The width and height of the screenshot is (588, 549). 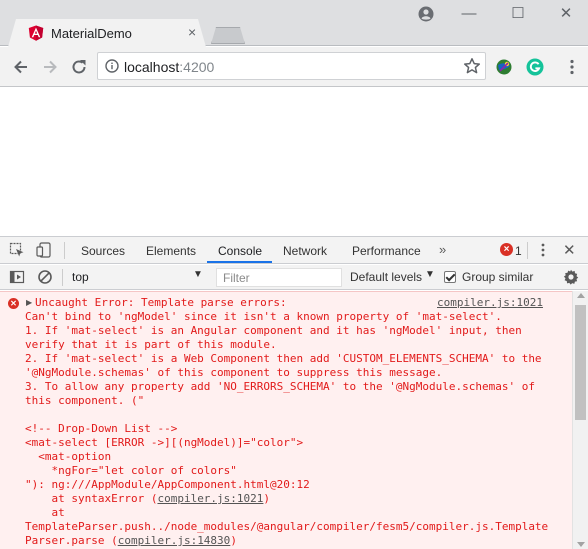 I want to click on star-icon, so click(x=472, y=66).